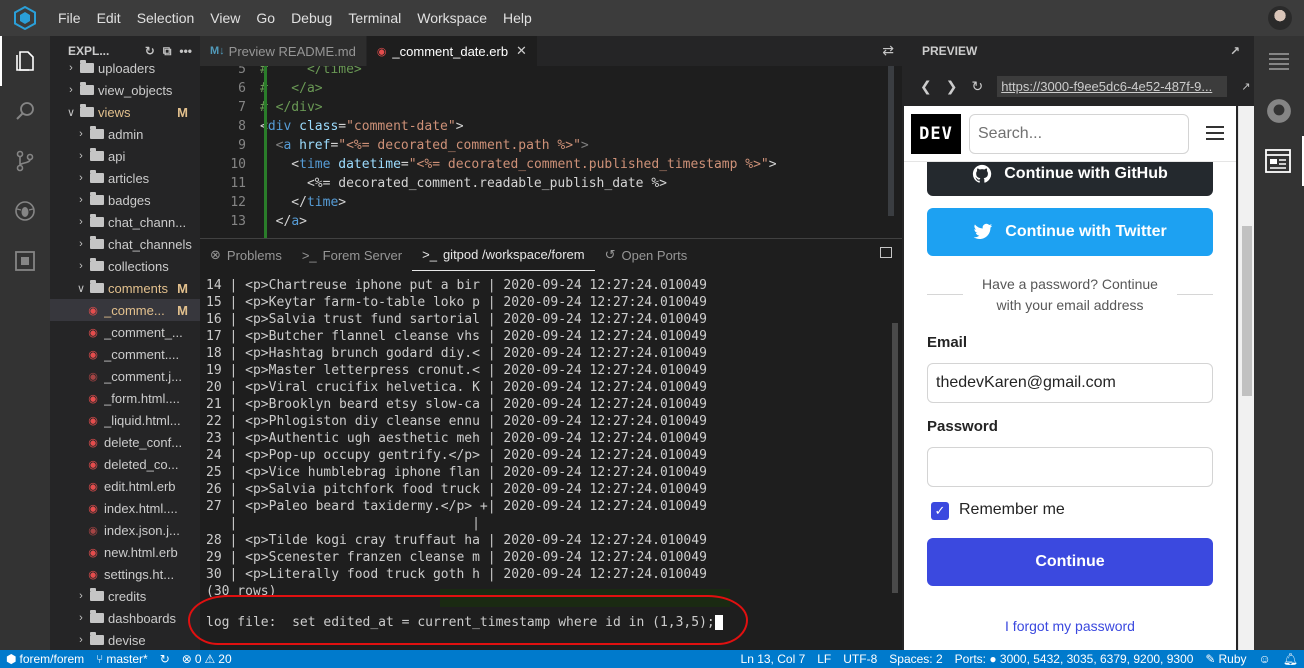 This screenshot has height=668, width=1304. I want to click on tree-folder: › dashboards, so click(125, 618).